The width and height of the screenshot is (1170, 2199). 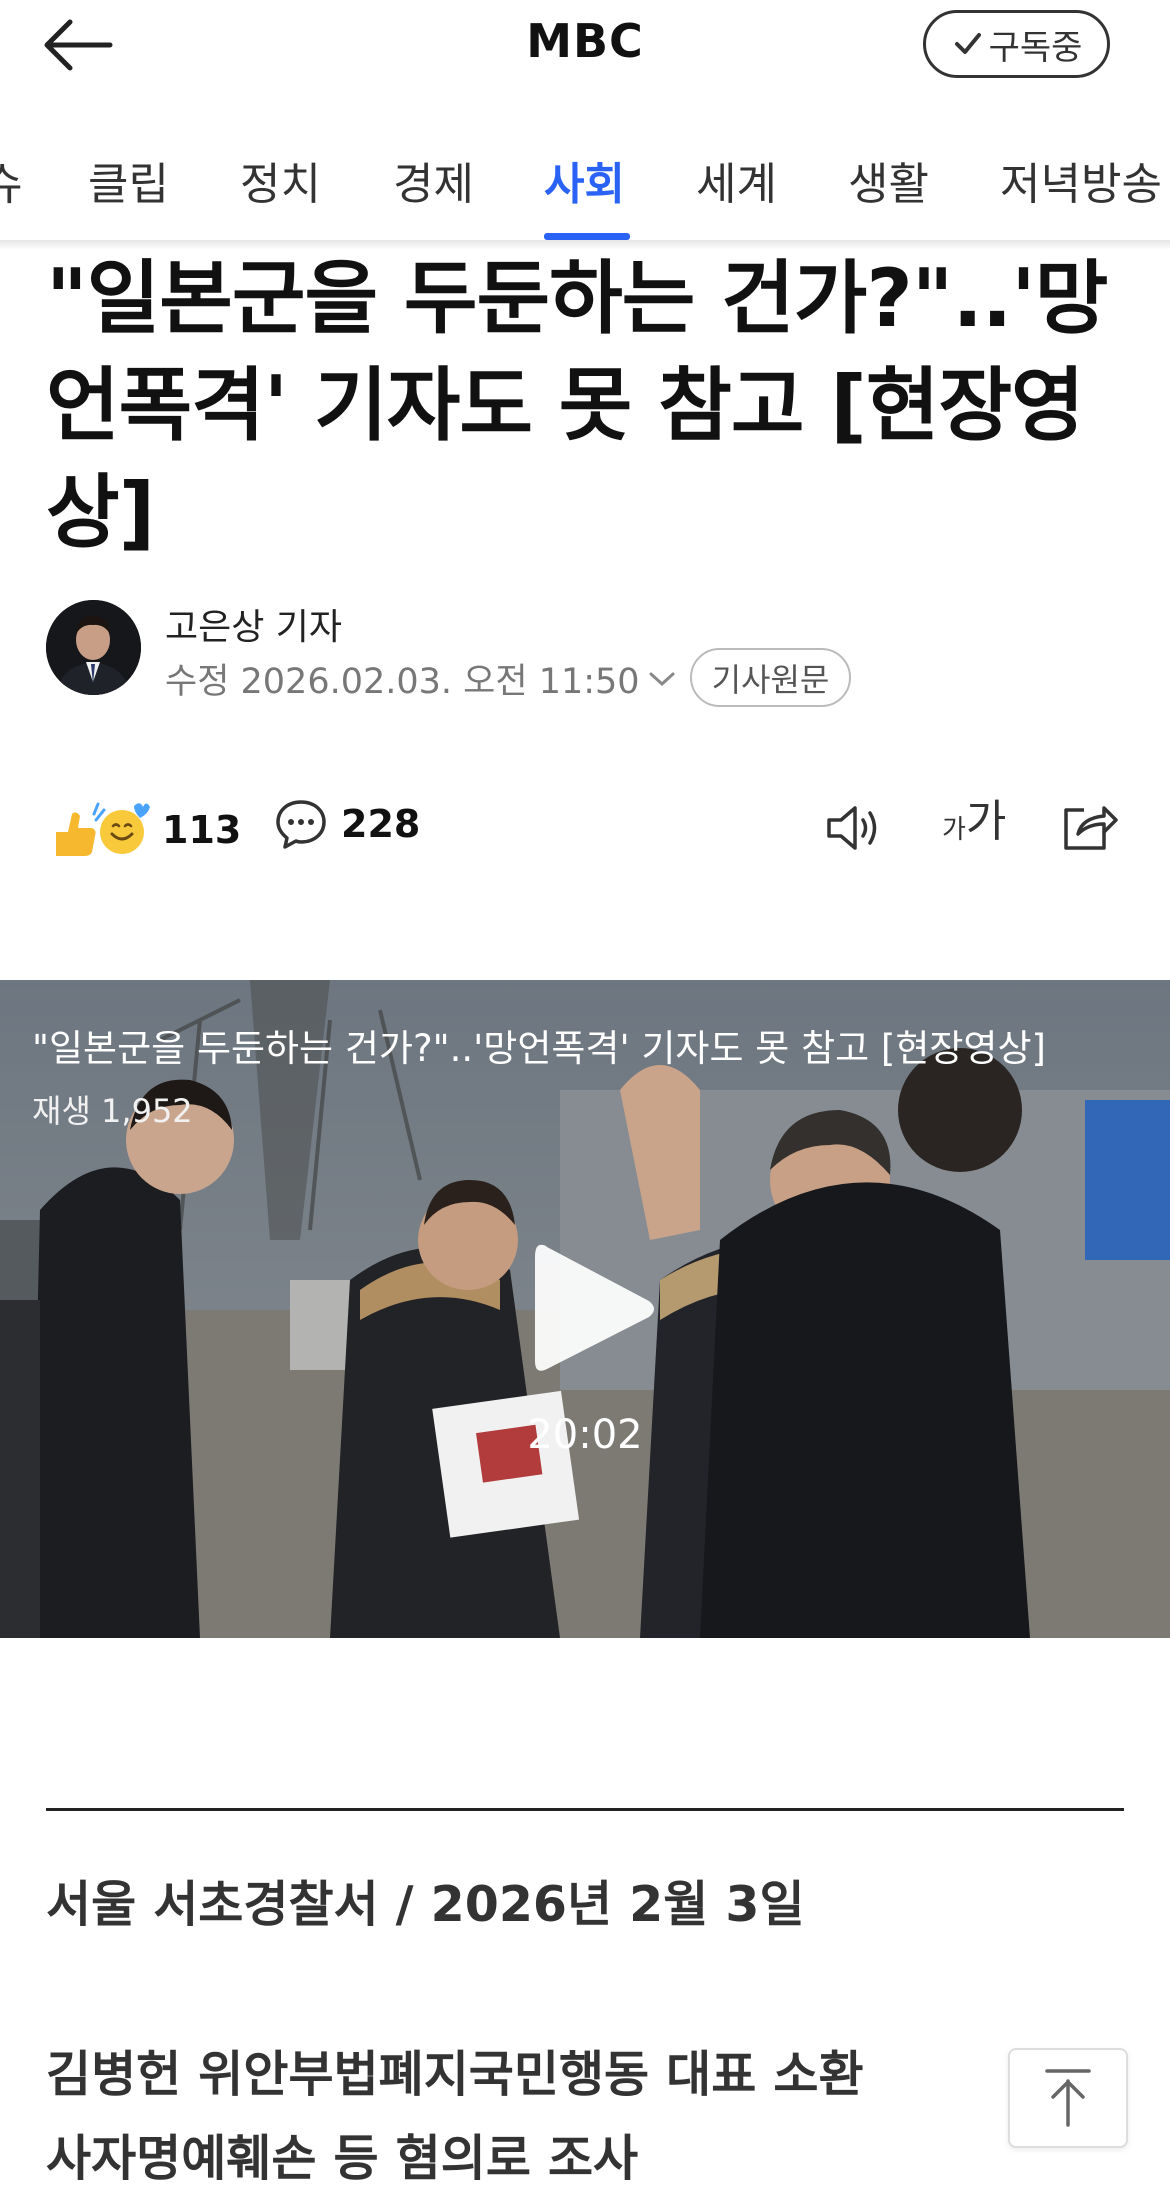 What do you see at coordinates (770, 677) in the screenshot?
I see `original-article-button: 기사원문` at bounding box center [770, 677].